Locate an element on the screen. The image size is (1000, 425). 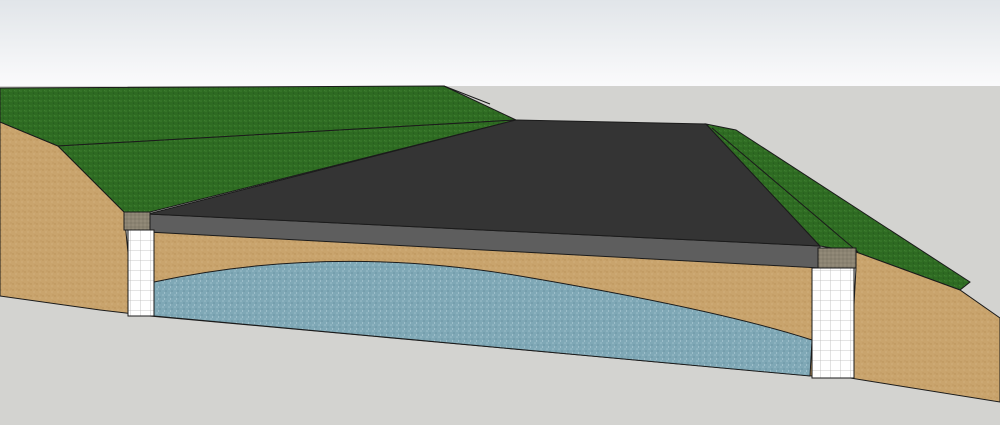
left-gabion-wall is located at coordinates (141, 273).